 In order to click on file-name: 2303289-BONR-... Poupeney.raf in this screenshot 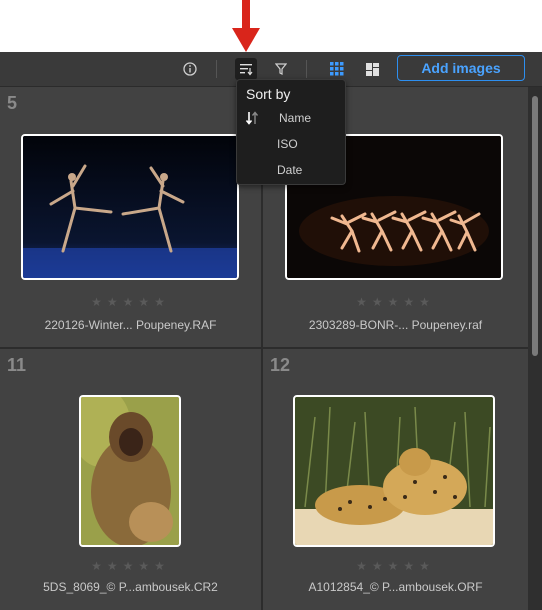, I will do `click(395, 325)`.